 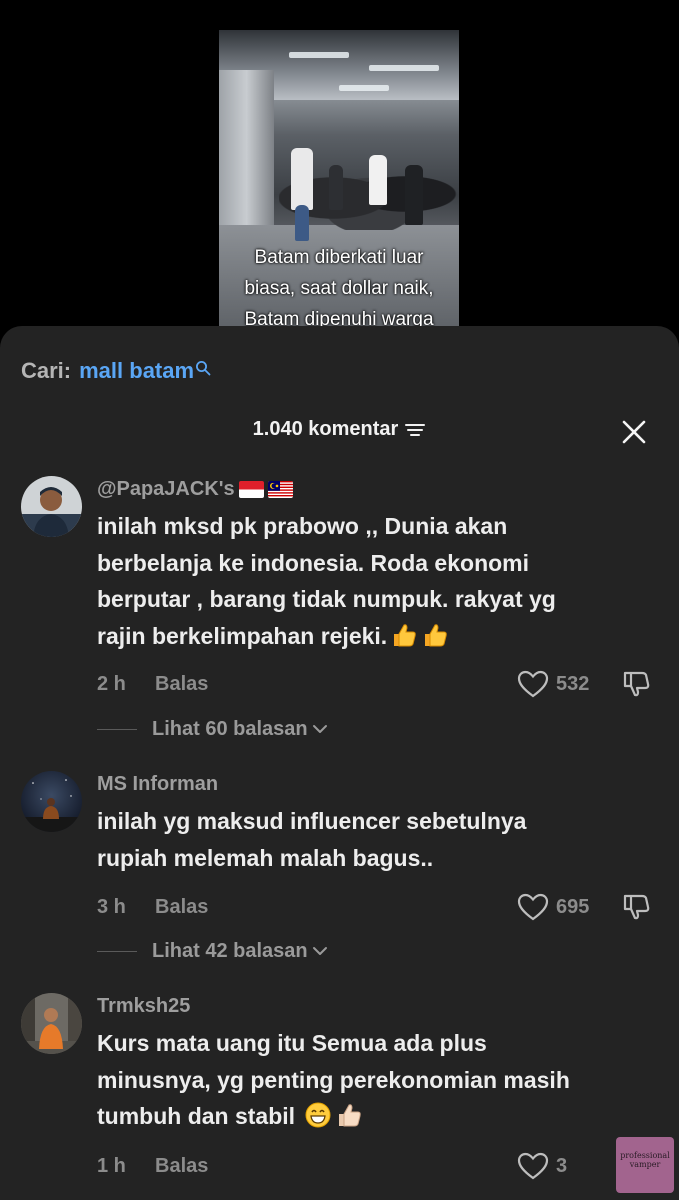 I want to click on like-button: 3, so click(x=542, y=1166).